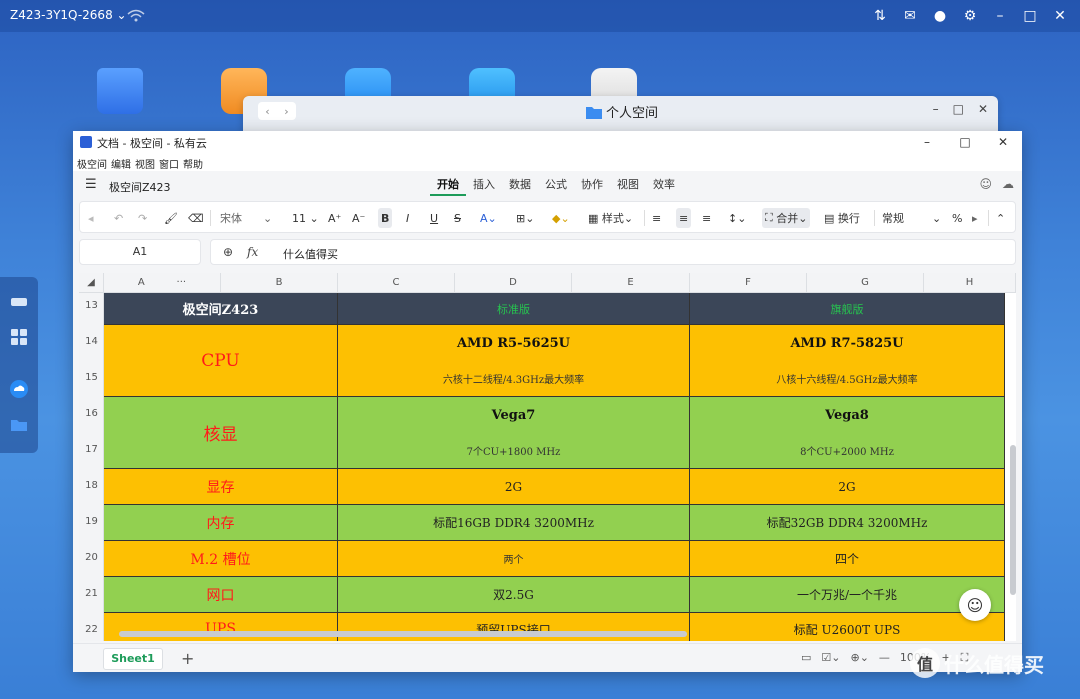 This screenshot has height=699, width=1080. Describe the element at coordinates (847, 343) in the screenshot. I see `cpu-flagship-main: AMD R7-5825U` at that location.